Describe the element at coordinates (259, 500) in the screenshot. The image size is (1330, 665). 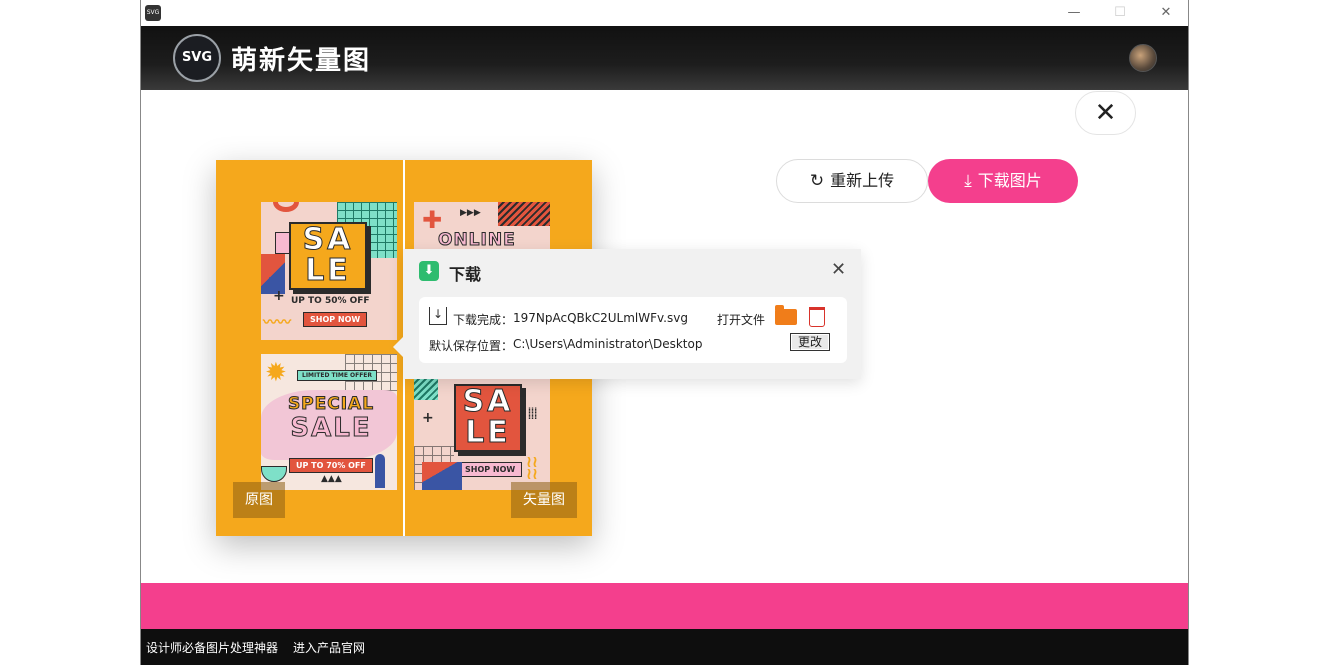
I see `original-image-label: 原图` at that location.